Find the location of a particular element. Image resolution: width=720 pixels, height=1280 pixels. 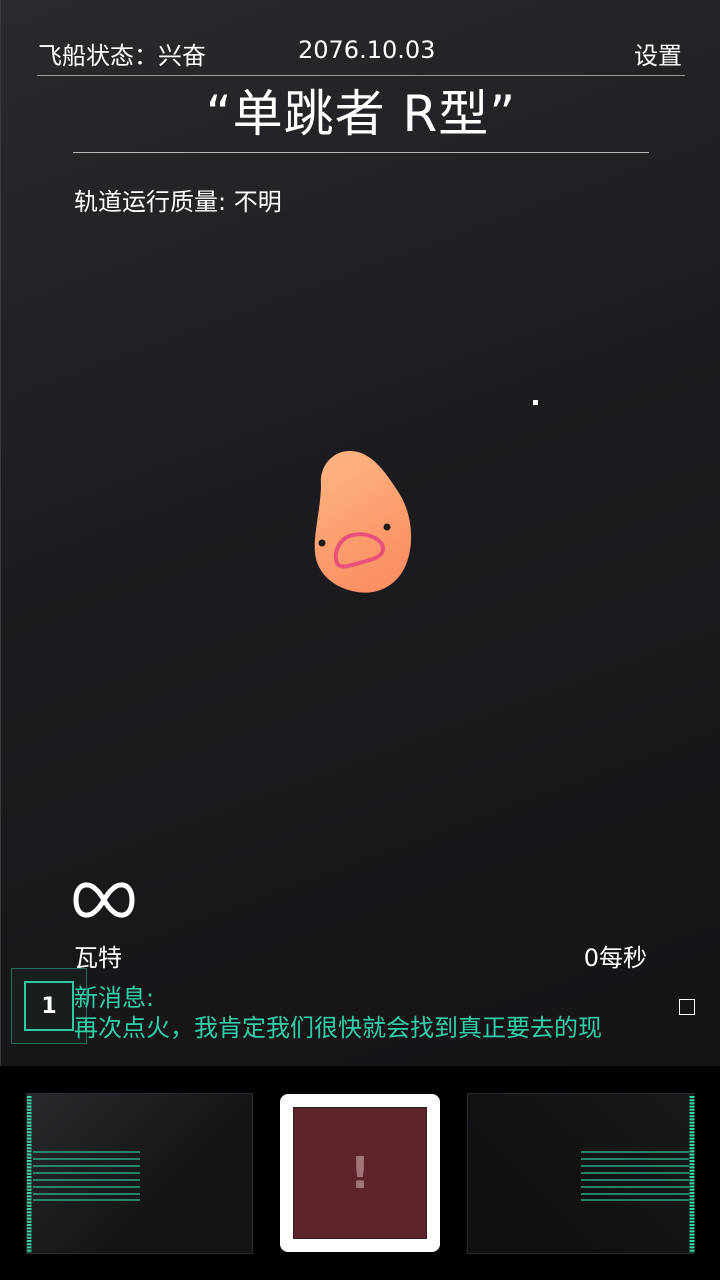

alert-icon: ! is located at coordinates (360, 1173).